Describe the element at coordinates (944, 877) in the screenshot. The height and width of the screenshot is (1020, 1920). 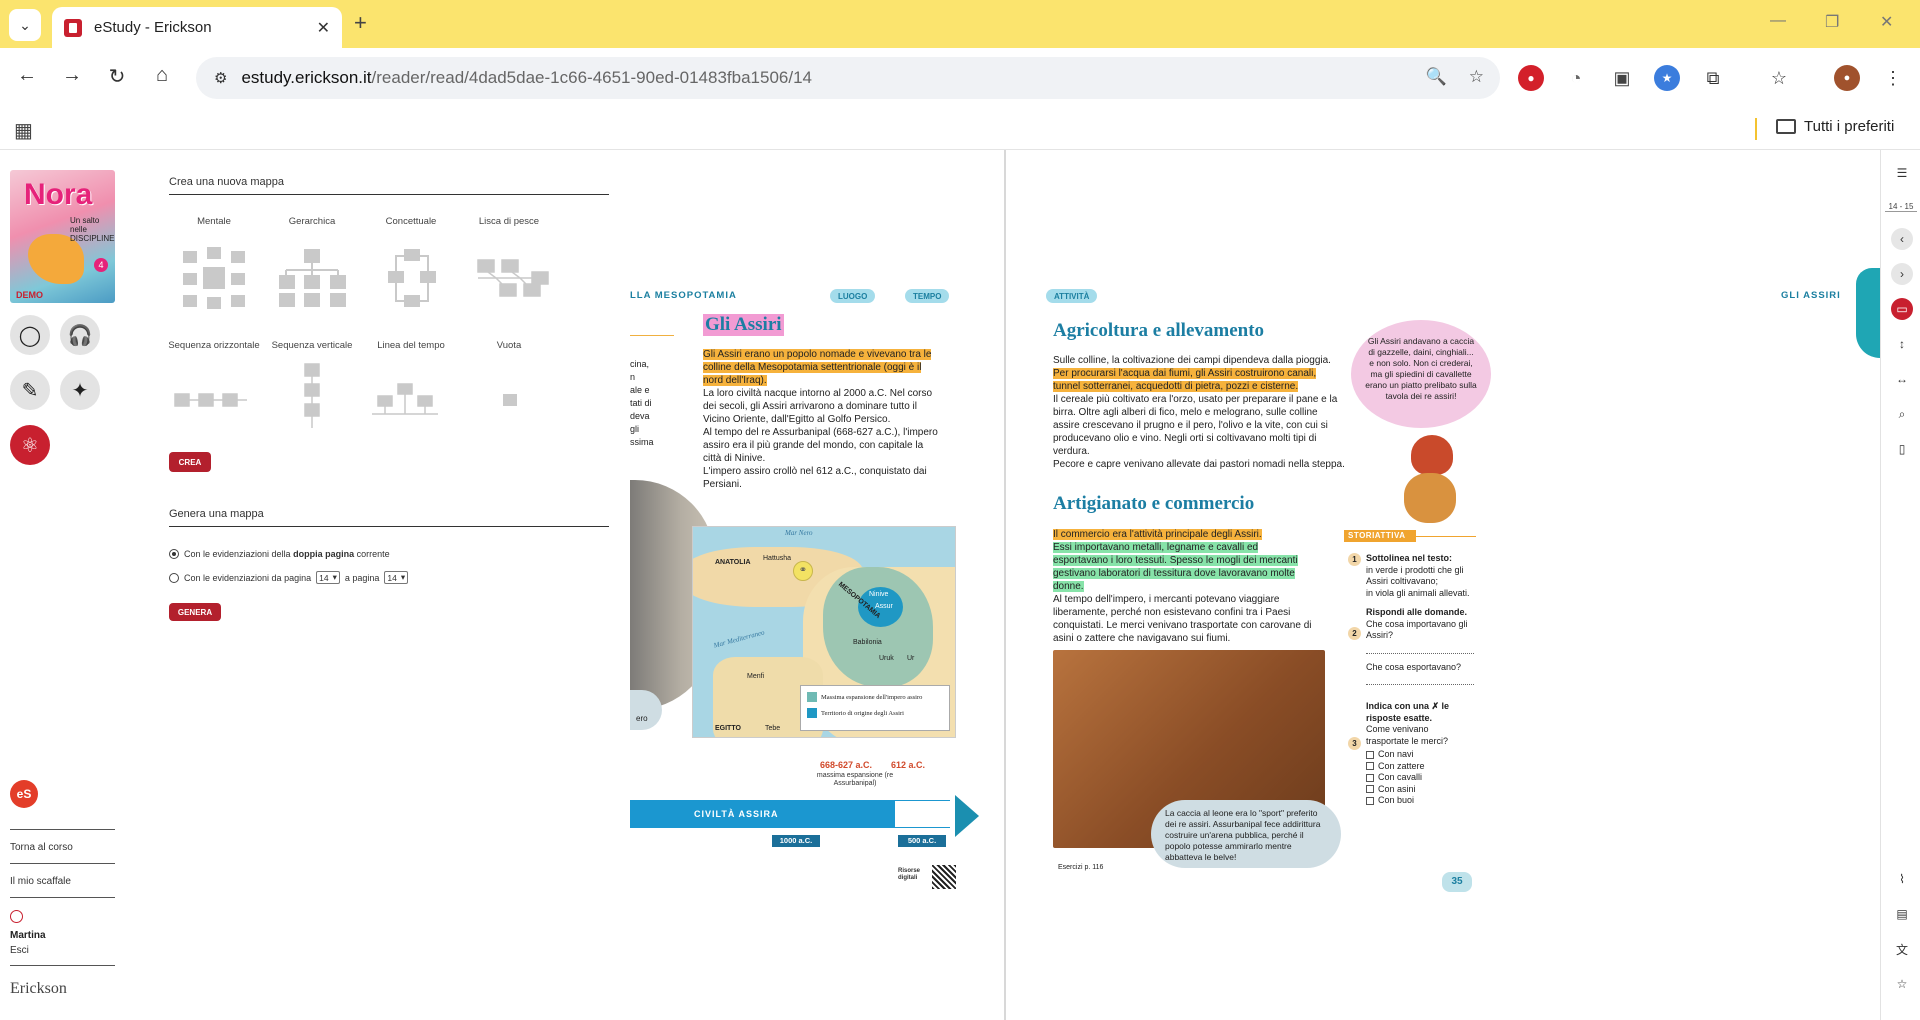
I see `qr-code-icon` at that location.